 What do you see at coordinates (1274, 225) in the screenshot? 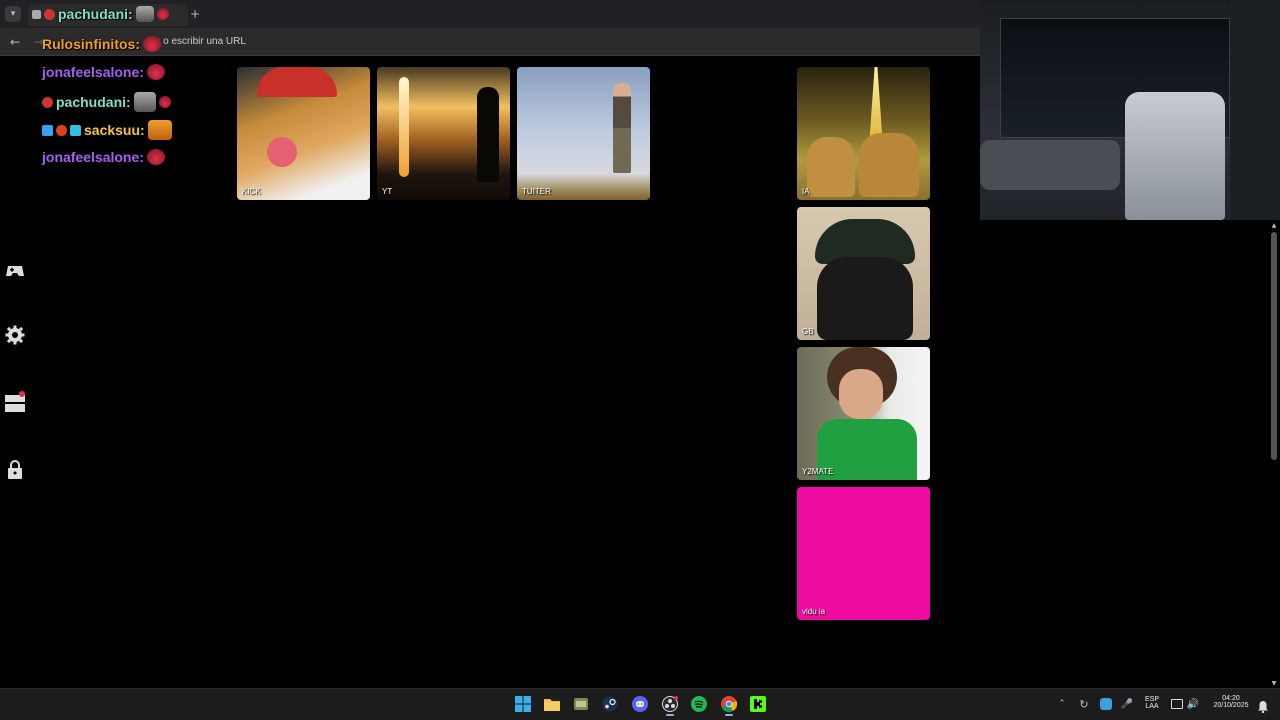
I see `scroll-up-arrow-icon: ▲` at bounding box center [1274, 225].